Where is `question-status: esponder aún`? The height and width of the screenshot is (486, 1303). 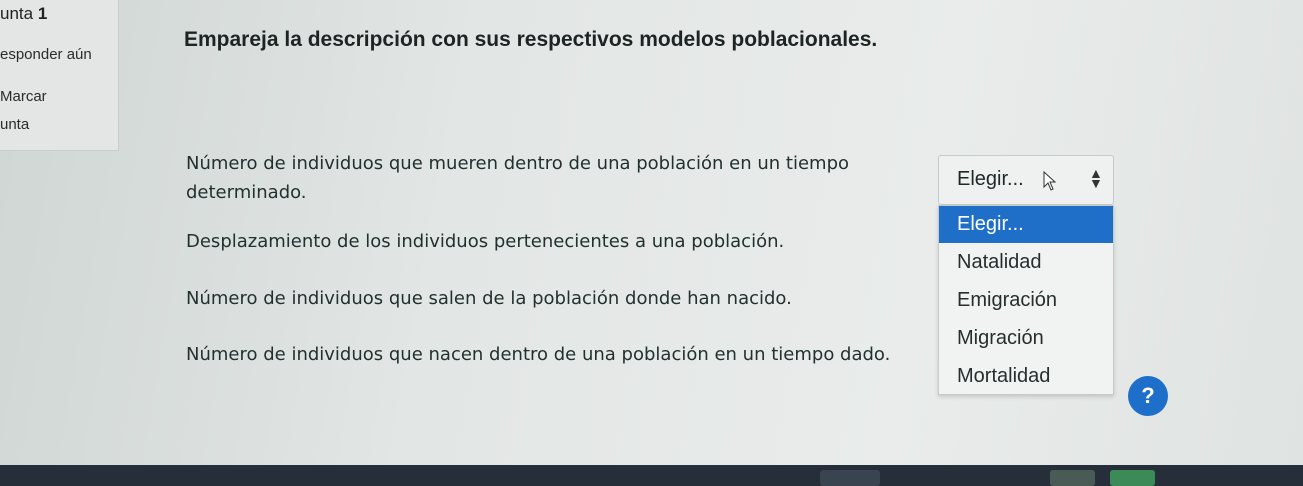
question-status: esponder aún is located at coordinates (46, 54).